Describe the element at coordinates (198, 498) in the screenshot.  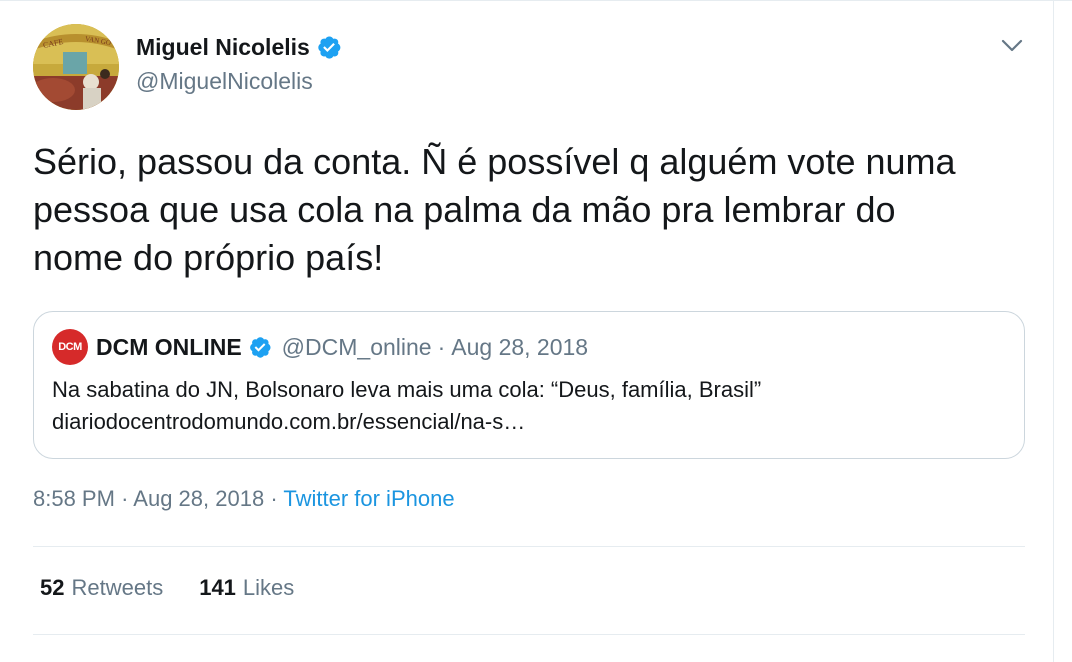
I see `tweet-date: Aug 28, 2018` at that location.